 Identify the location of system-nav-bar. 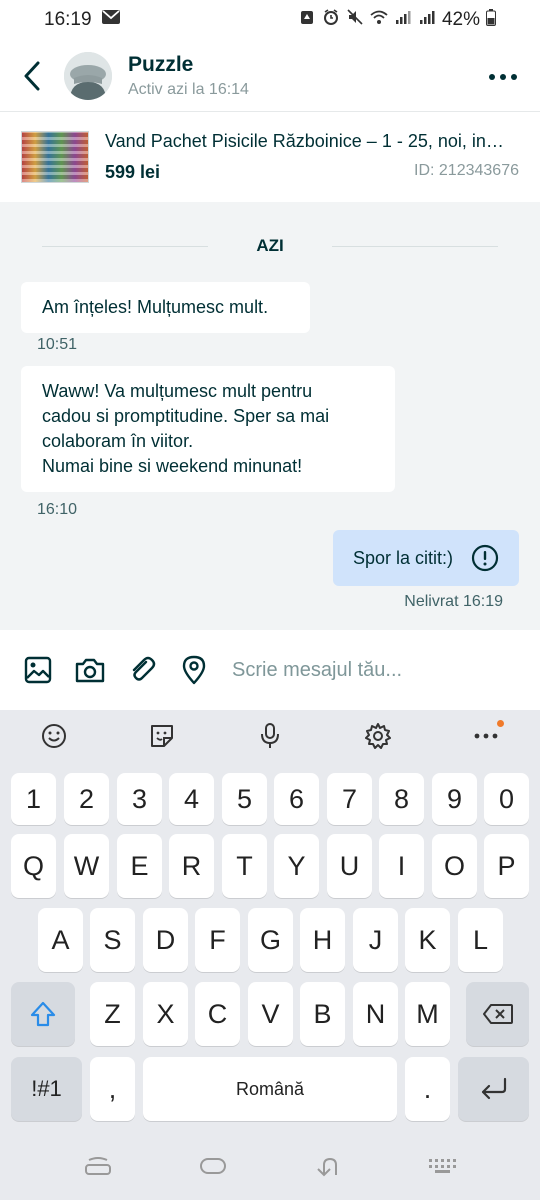
(270, 1168).